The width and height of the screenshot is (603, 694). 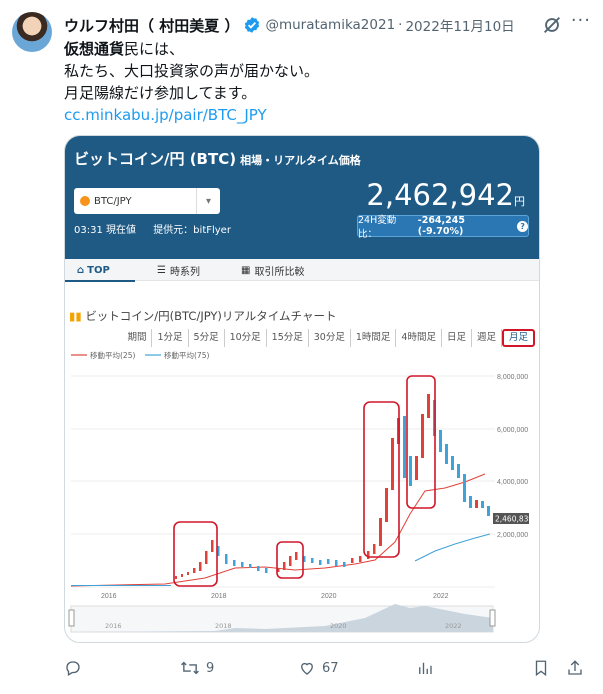 What do you see at coordinates (457, 338) in the screenshot?
I see `period-day: 日足` at bounding box center [457, 338].